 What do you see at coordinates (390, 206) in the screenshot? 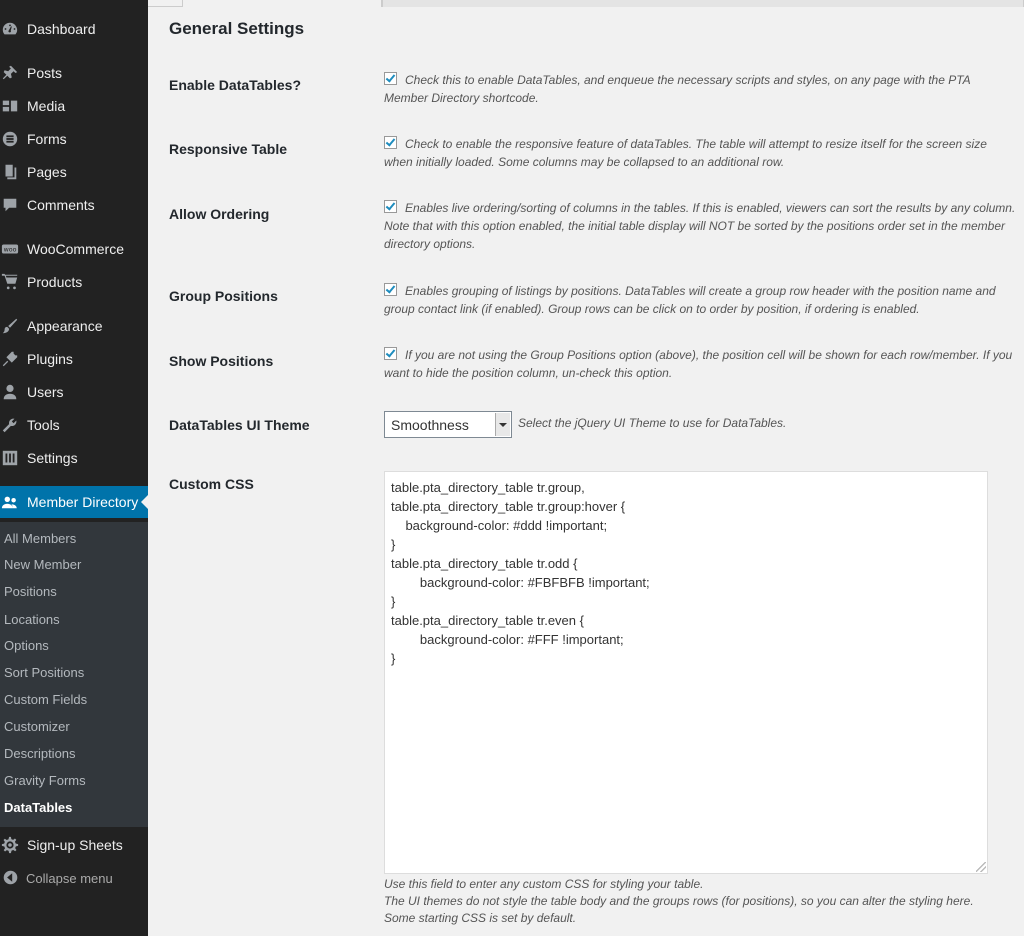
I see `allow-ordering-checkbox` at bounding box center [390, 206].